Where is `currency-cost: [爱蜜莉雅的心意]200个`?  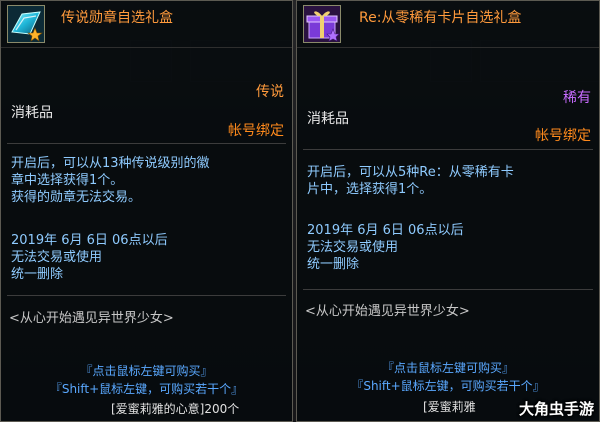 currency-cost: [爱蜜莉雅的心意]200个 is located at coordinates (175, 409).